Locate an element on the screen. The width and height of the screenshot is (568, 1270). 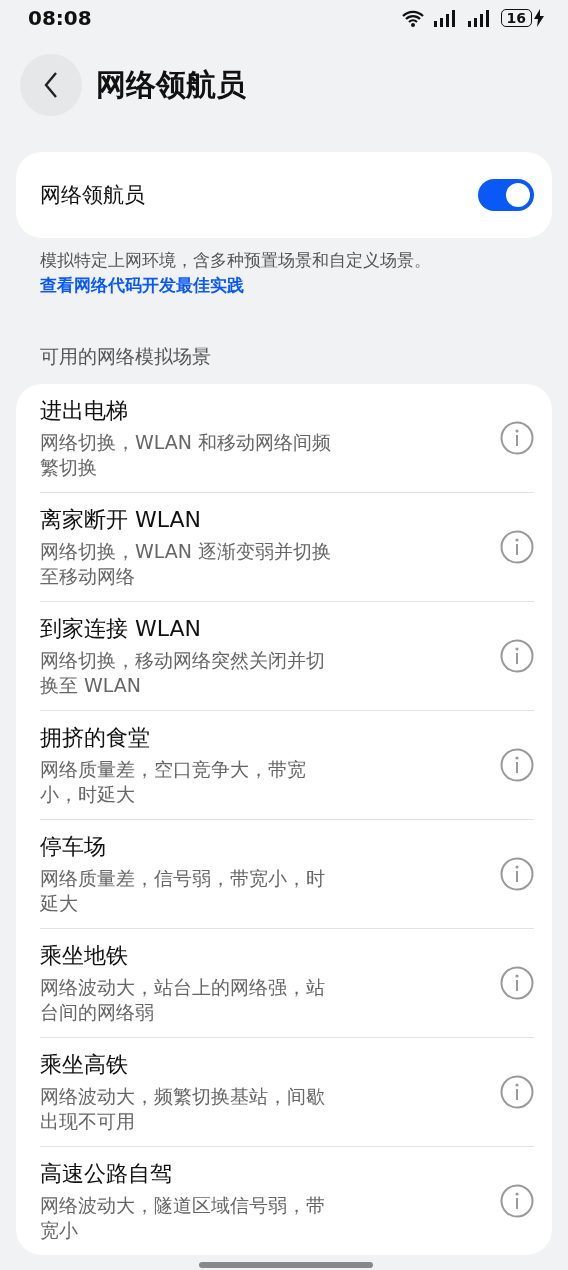
scenario-title: 乘坐高铁 is located at coordinates (84, 1065).